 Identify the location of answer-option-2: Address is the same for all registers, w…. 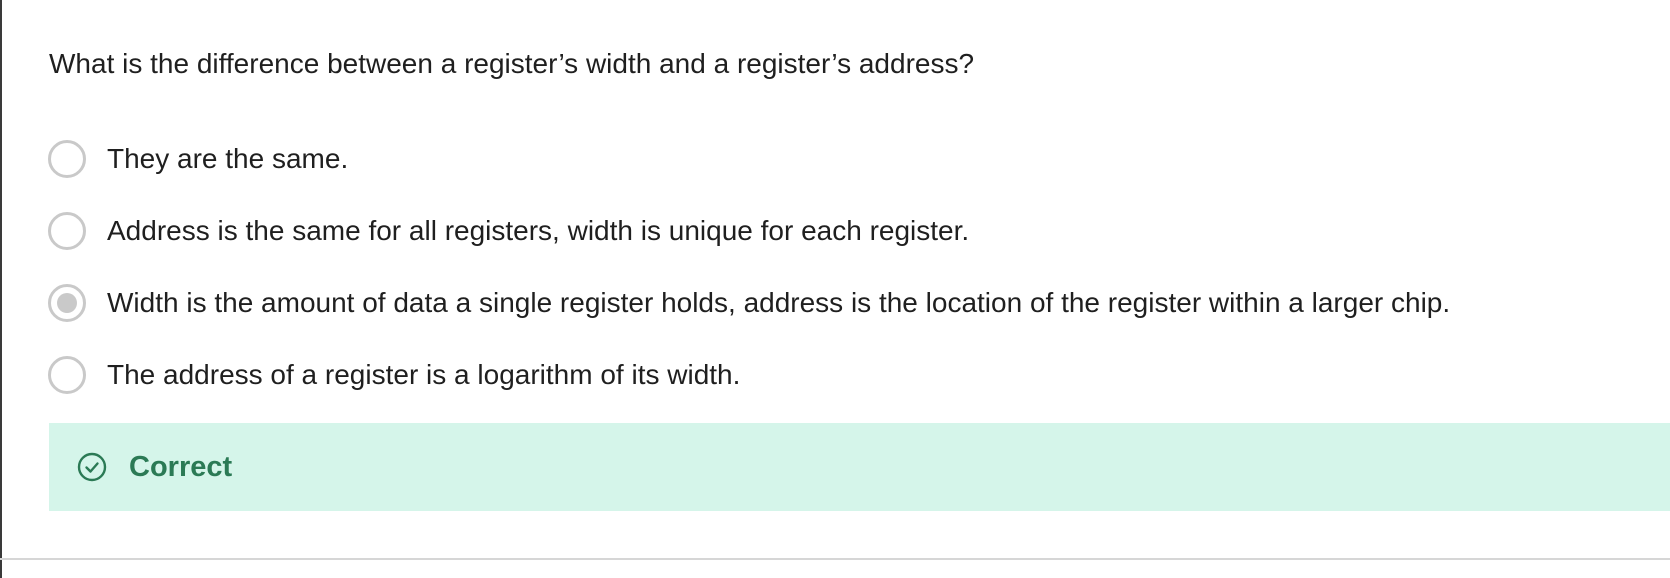
(848, 231).